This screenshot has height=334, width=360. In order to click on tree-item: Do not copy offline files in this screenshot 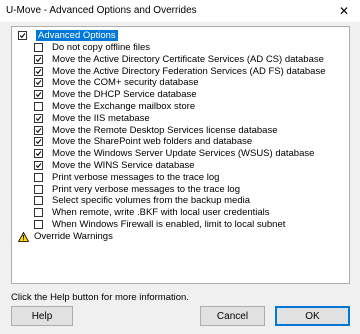, I will do `click(92, 47)`.